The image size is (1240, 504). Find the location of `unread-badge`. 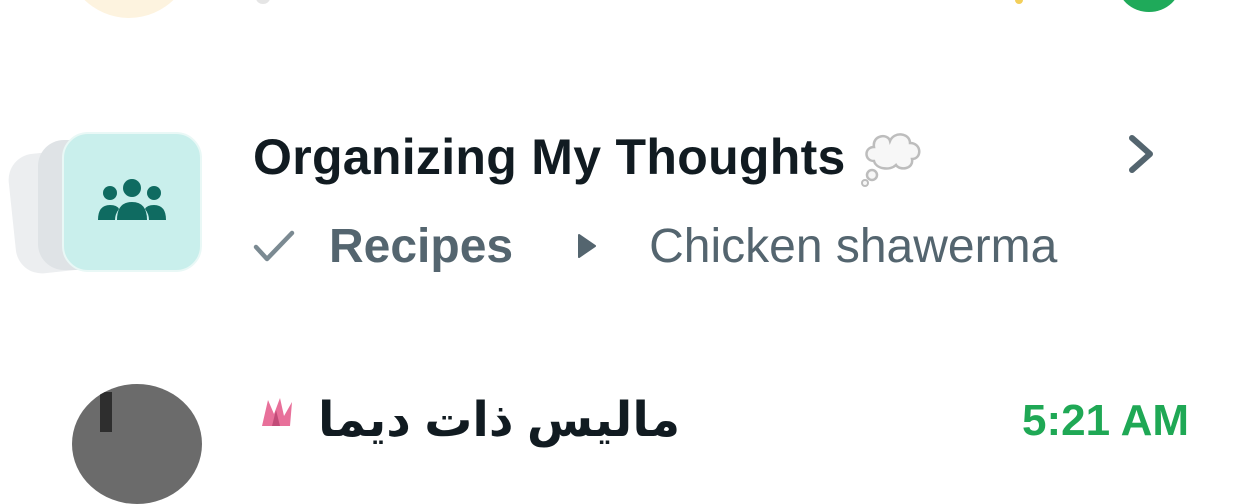

unread-badge is located at coordinates (1149, 6).